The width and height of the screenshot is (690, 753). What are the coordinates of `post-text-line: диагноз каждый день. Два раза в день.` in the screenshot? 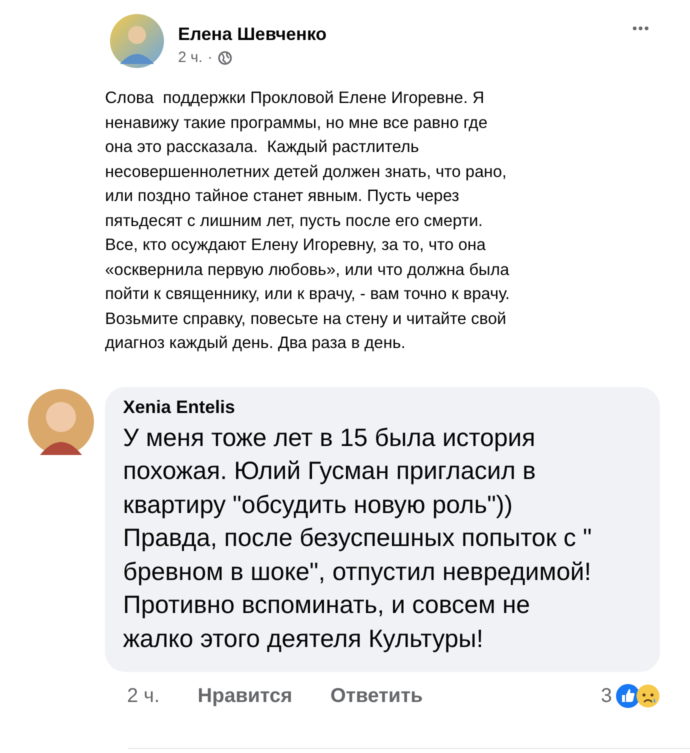 It's located at (256, 343).